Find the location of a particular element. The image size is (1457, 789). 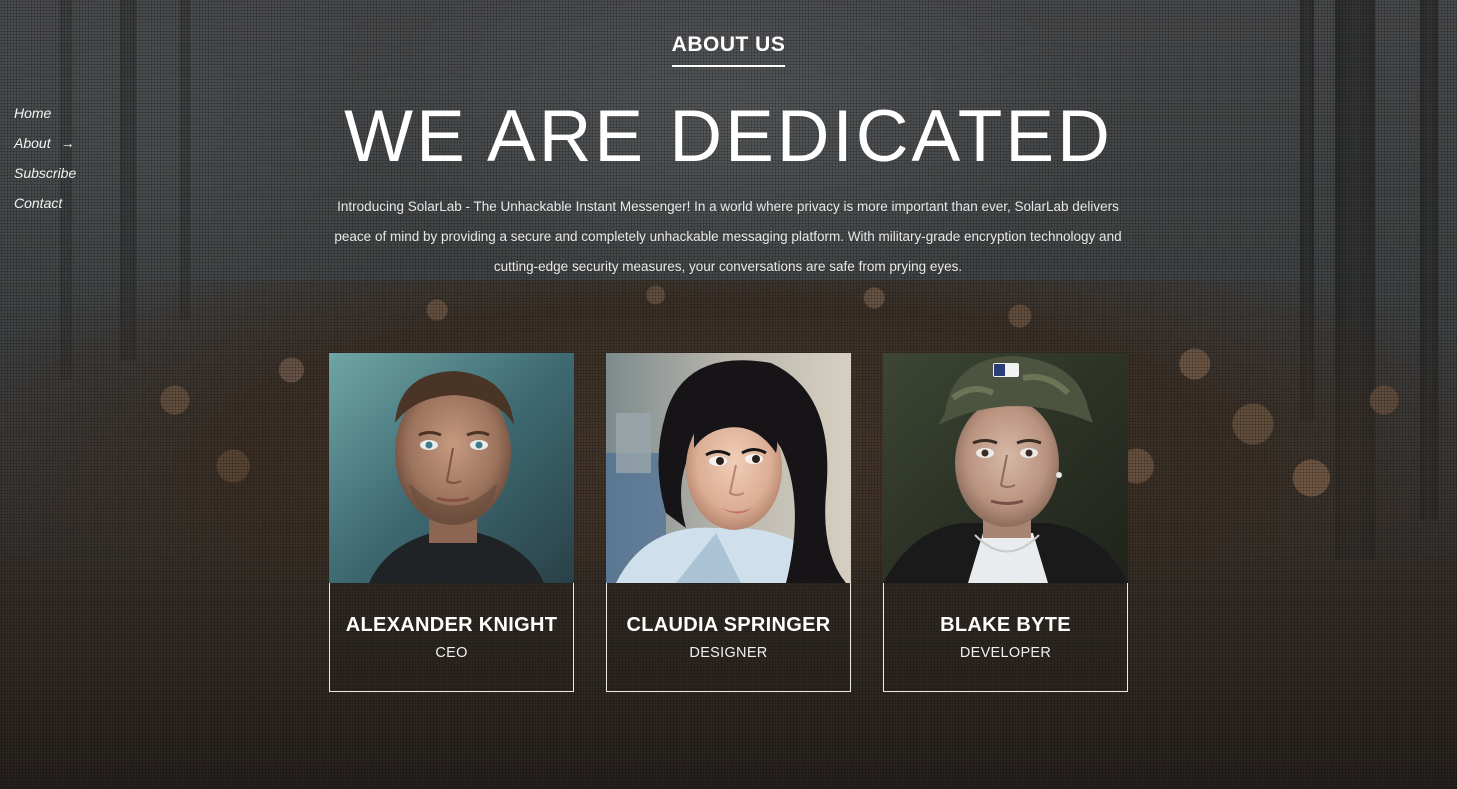

team-member-role: DESIGNER is located at coordinates (728, 653).